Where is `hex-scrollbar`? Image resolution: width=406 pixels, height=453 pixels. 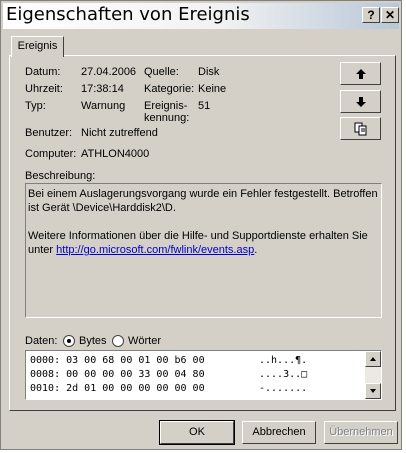
hex-scrollbar is located at coordinates (373, 375).